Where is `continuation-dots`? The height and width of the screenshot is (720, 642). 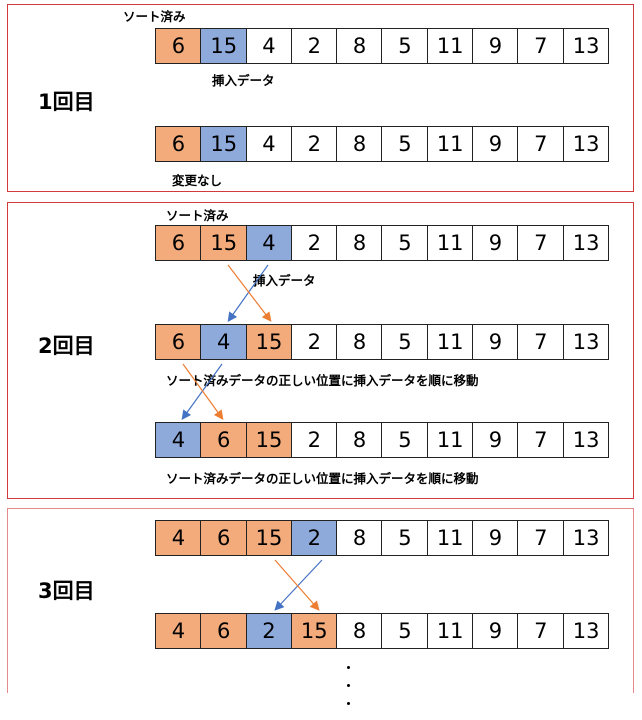 continuation-dots is located at coordinates (349, 687).